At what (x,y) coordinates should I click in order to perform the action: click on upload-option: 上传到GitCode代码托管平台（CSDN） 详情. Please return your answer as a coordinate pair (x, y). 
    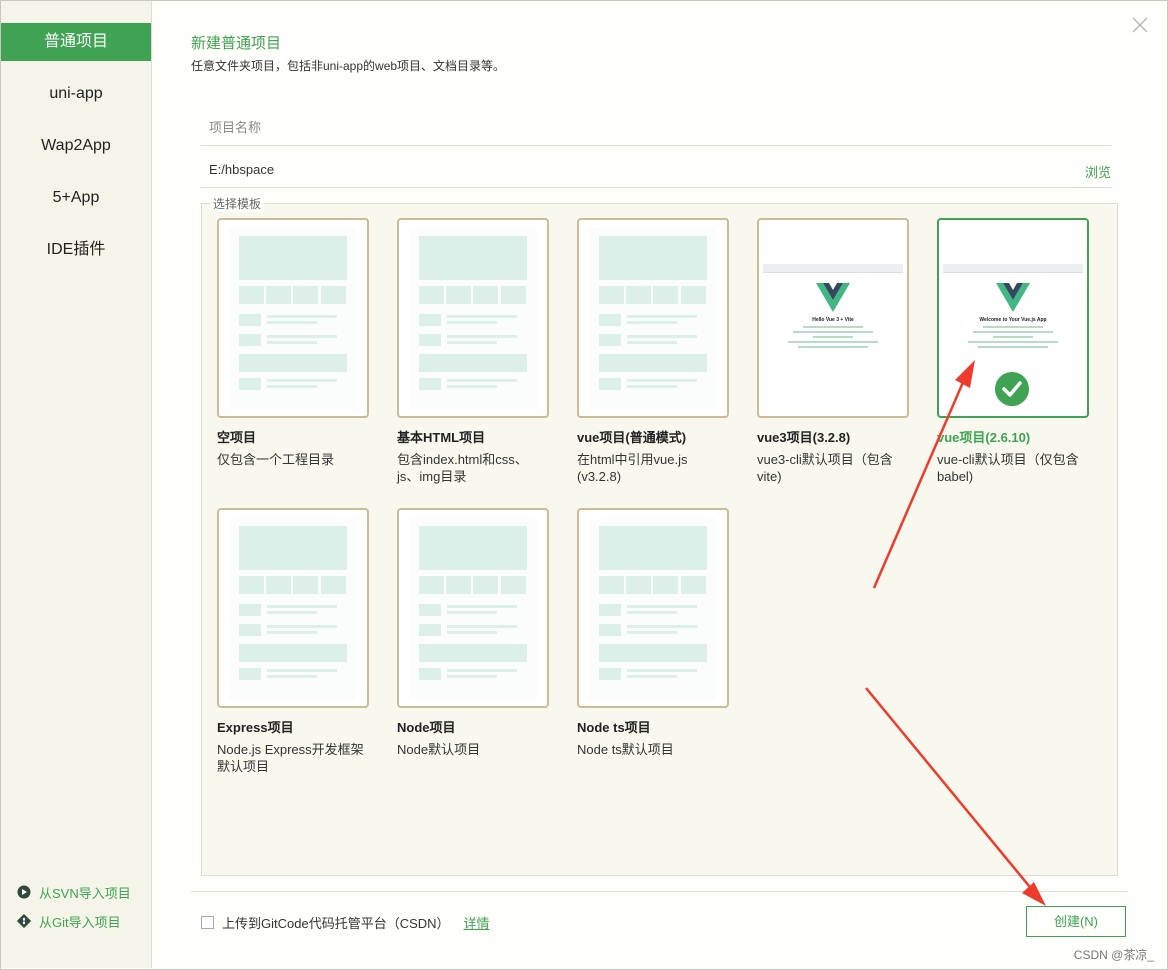
    Looking at the image, I should click on (345, 922).